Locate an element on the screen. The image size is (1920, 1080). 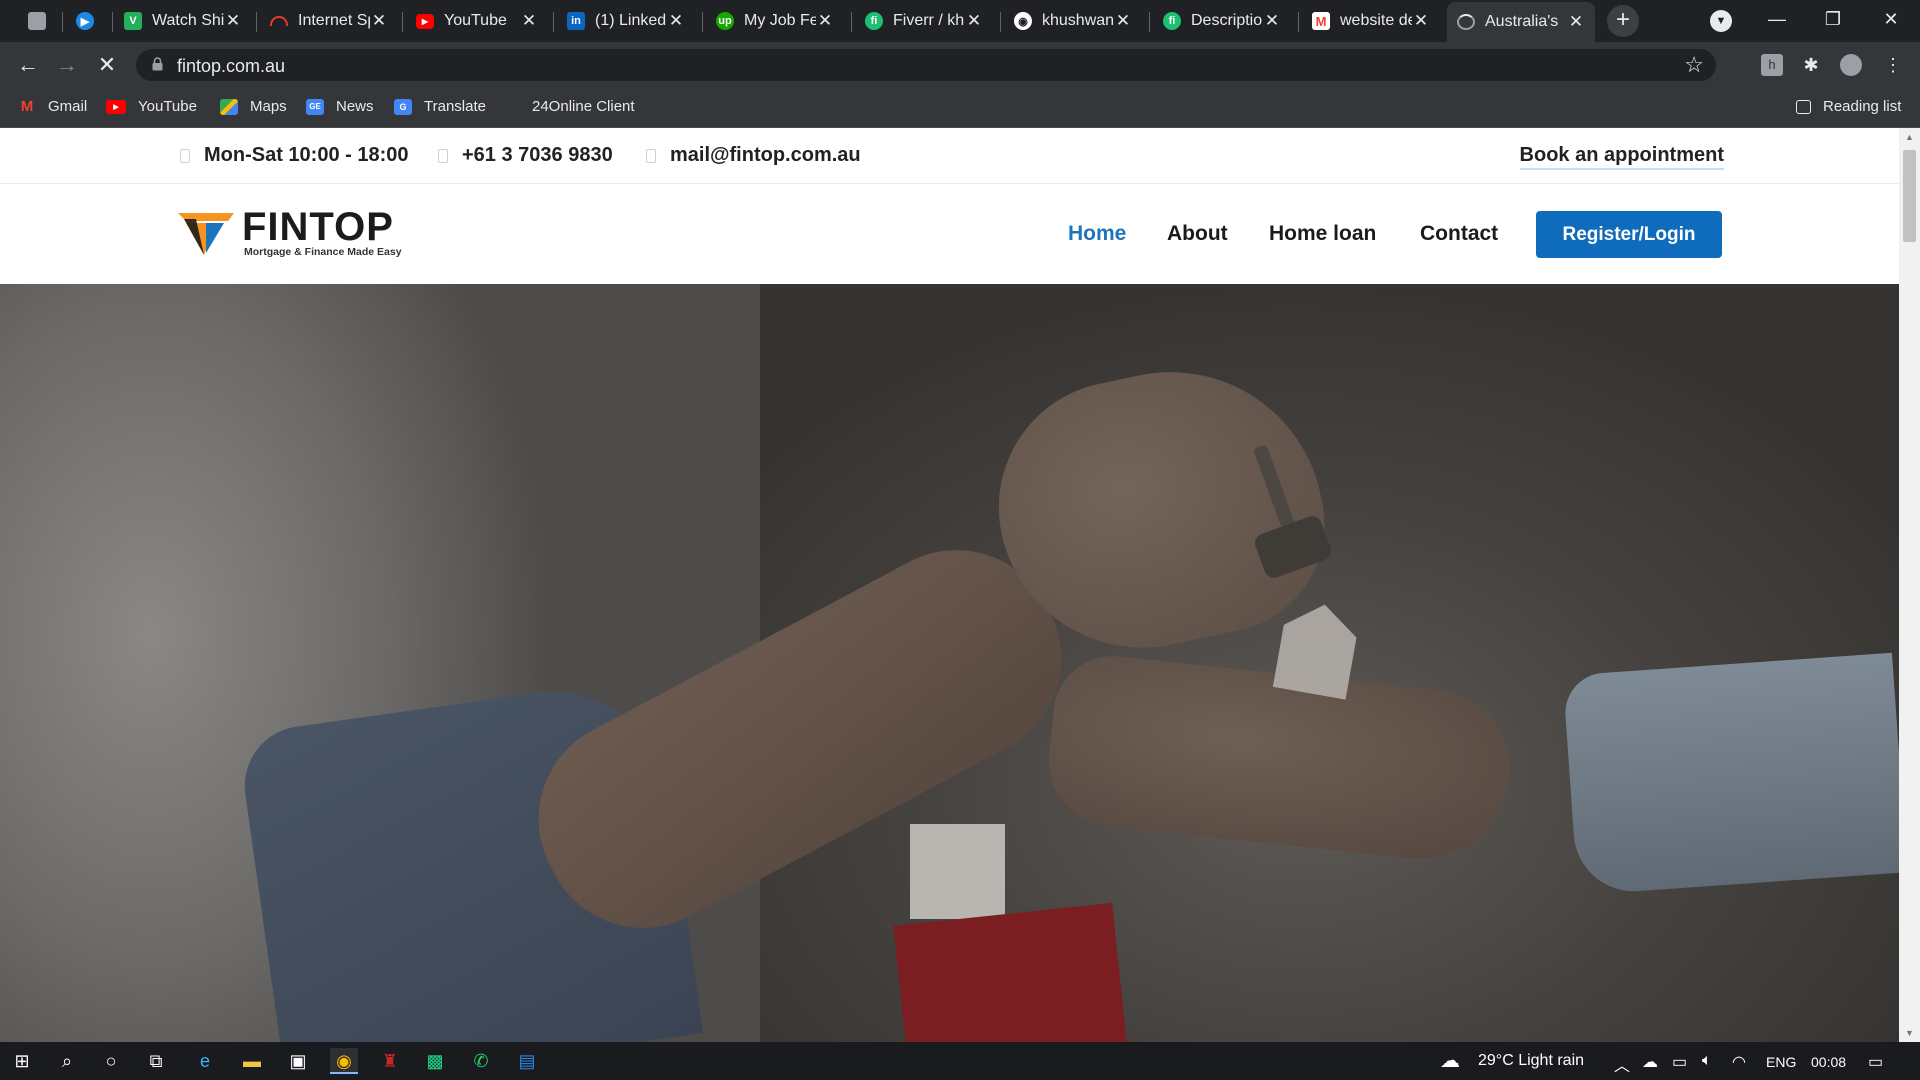
extensions-puzzle-icon: ✱ is located at coordinates (1811, 65).